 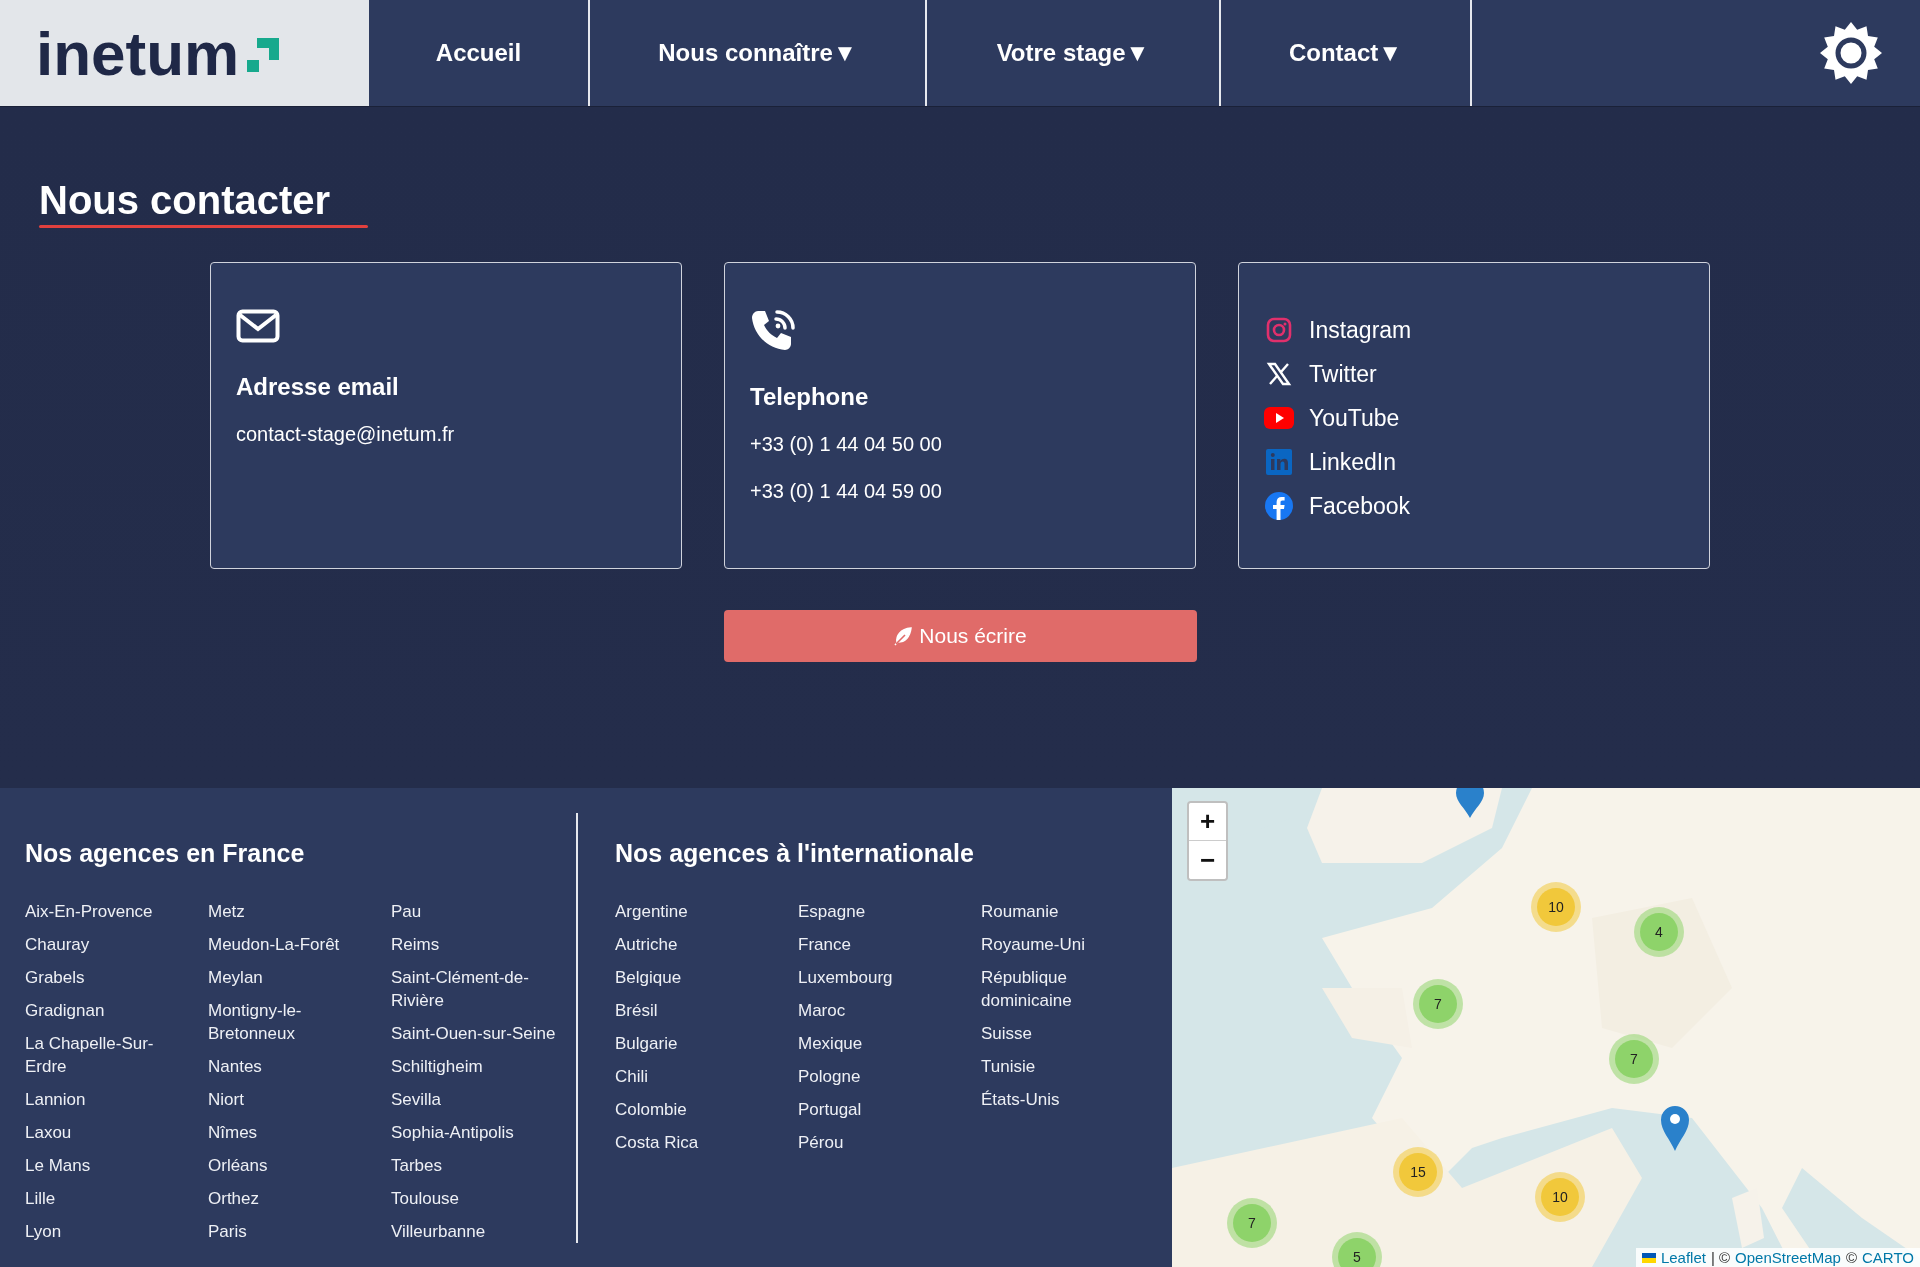 I want to click on marker-cluster: 5, so click(x=1357, y=1249).